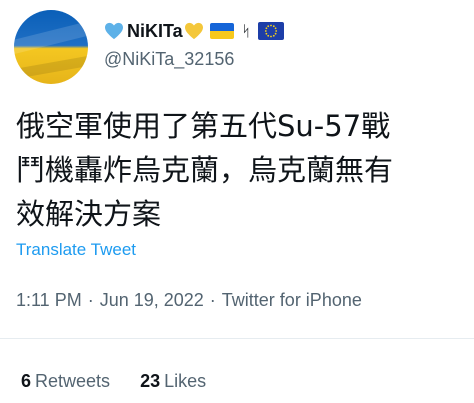 This screenshot has width=474, height=403. What do you see at coordinates (169, 59) in the screenshot?
I see `author-handle: @NiKiTa_32156` at bounding box center [169, 59].